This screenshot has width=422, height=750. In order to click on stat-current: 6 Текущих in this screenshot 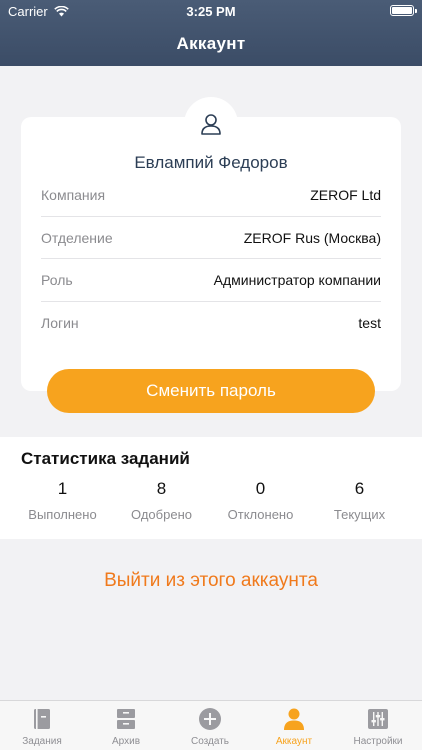, I will do `click(359, 500)`.